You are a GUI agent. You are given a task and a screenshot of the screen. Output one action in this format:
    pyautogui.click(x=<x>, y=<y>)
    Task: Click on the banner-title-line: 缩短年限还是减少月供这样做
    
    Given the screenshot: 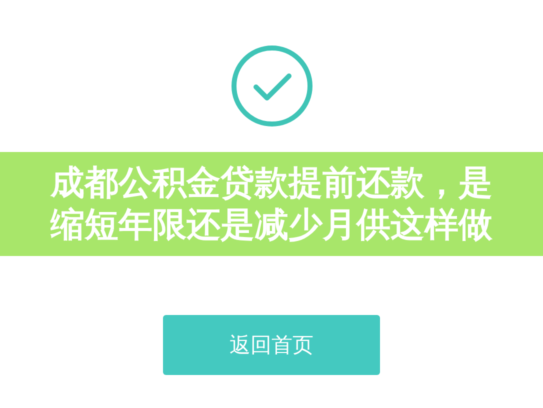 What is the action you would take?
    pyautogui.click(x=271, y=225)
    